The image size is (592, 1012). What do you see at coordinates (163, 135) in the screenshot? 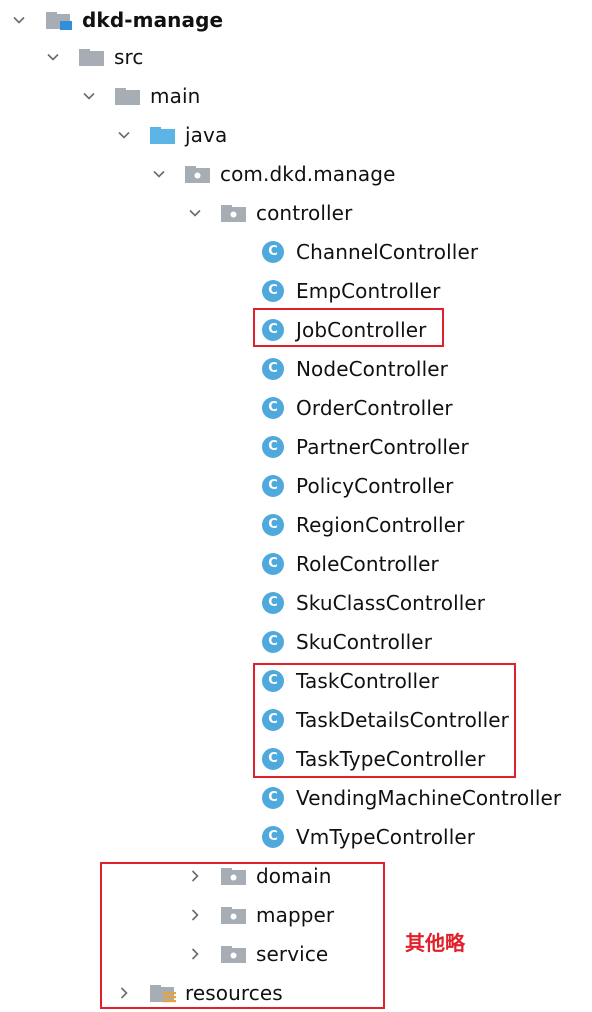
I see `source-root-folder-icon` at bounding box center [163, 135].